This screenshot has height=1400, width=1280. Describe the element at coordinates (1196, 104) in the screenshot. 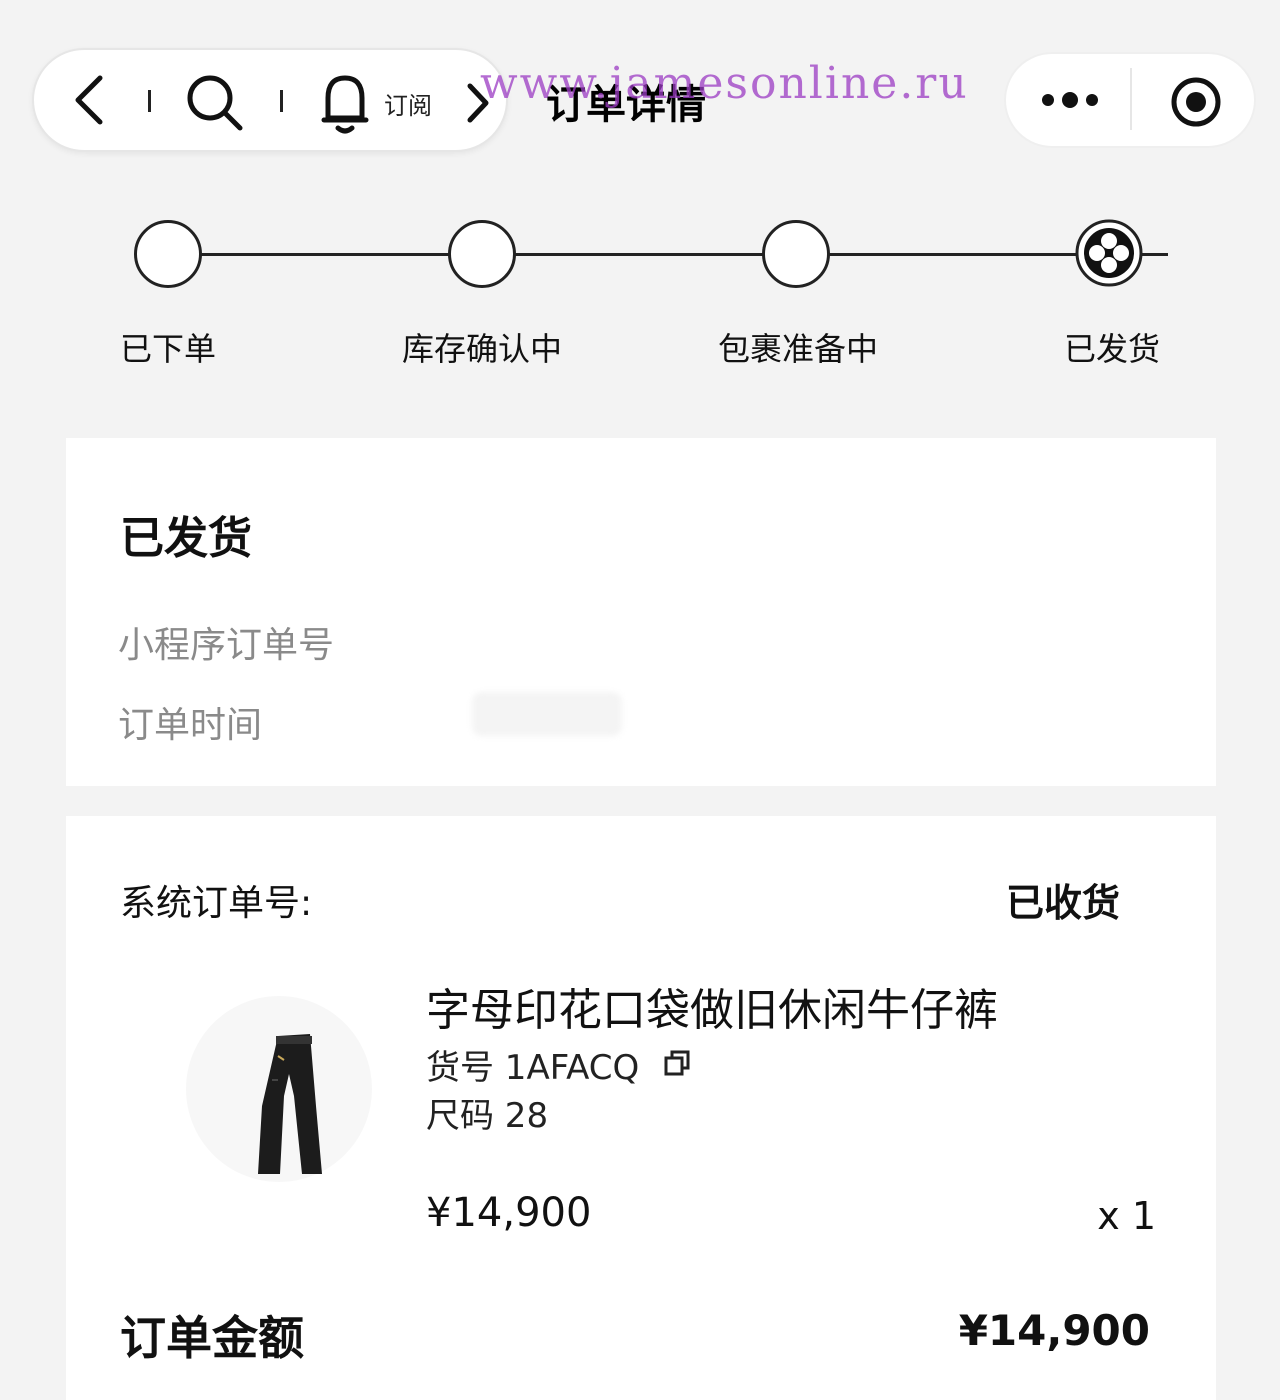

I see `record-icon` at that location.